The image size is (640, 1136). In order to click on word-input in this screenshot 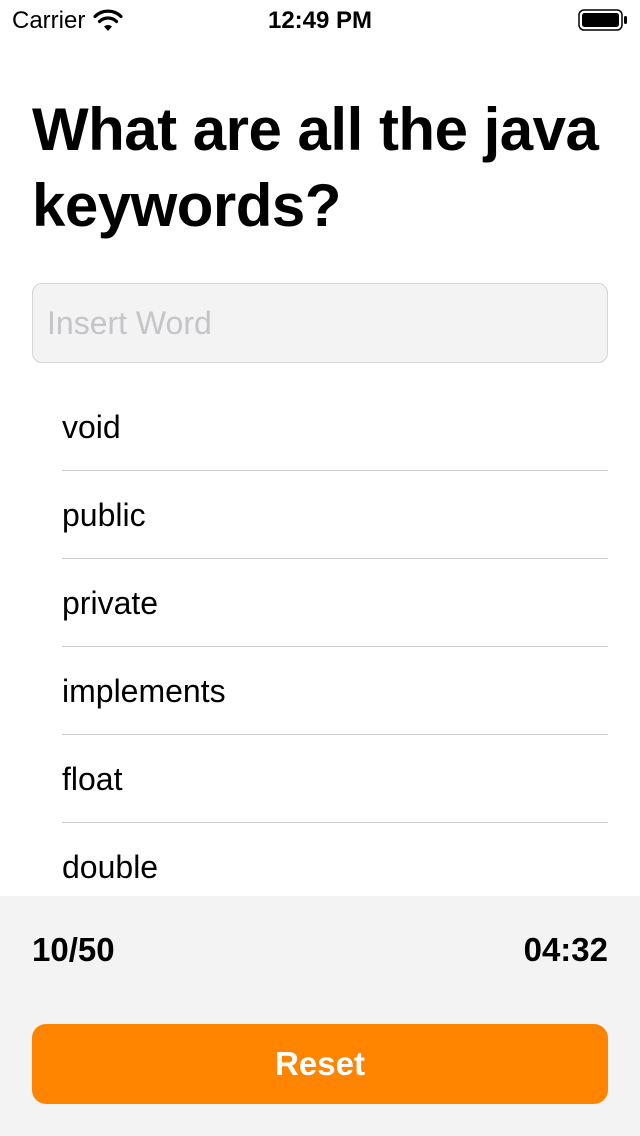, I will do `click(320, 323)`.